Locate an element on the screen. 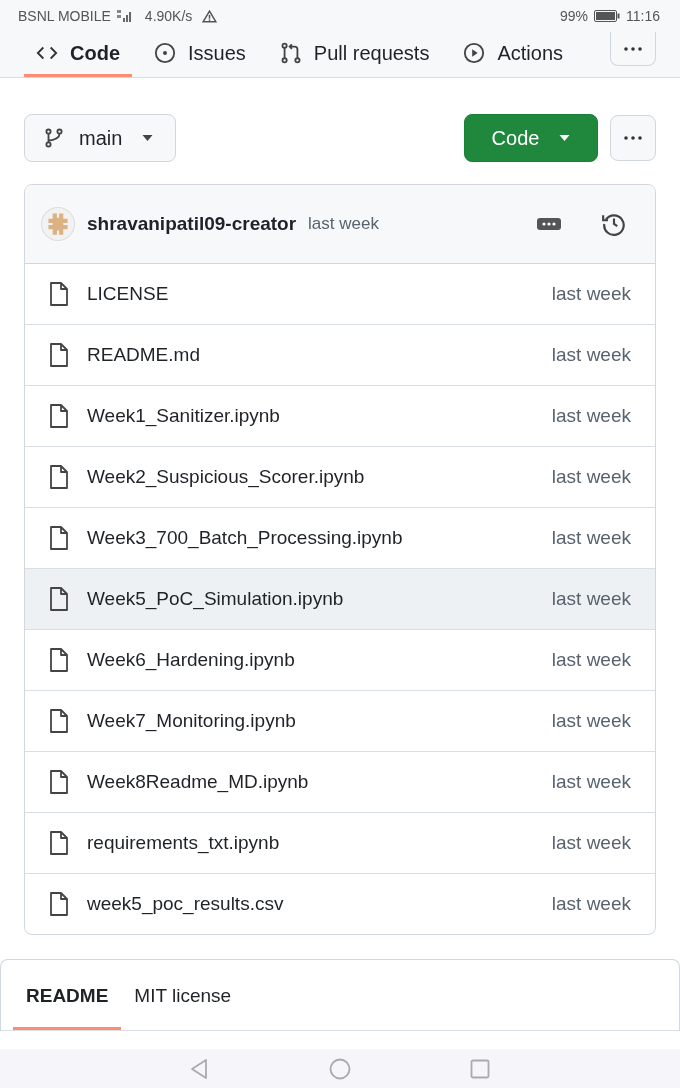  home-icon is located at coordinates (340, 1068).